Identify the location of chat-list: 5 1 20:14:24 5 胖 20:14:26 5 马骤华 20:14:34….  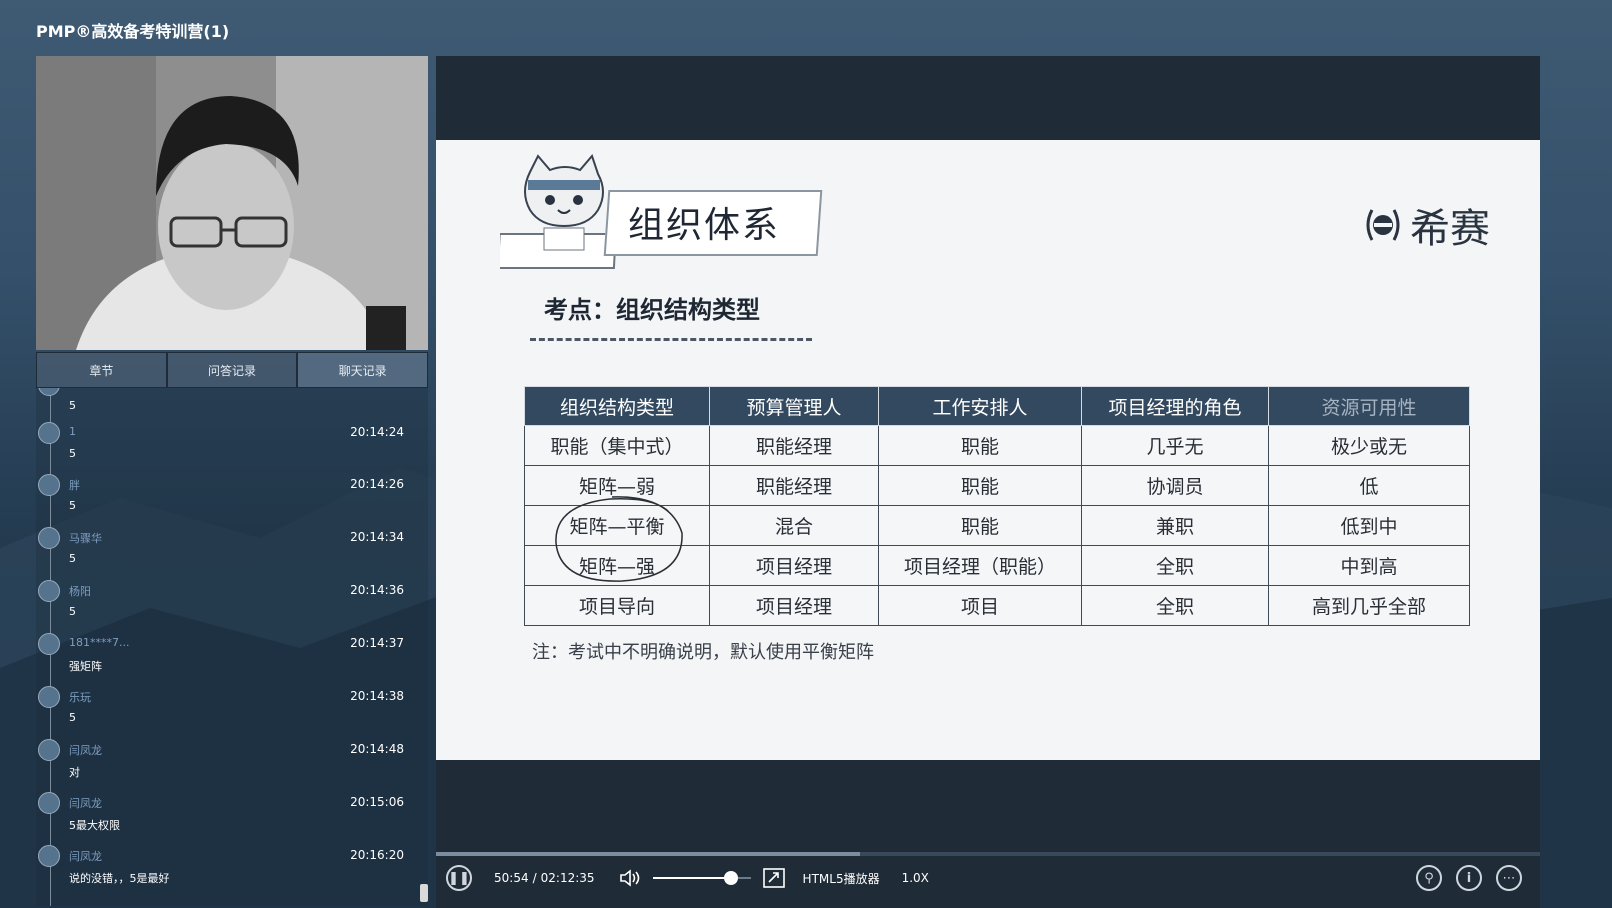
(232, 647).